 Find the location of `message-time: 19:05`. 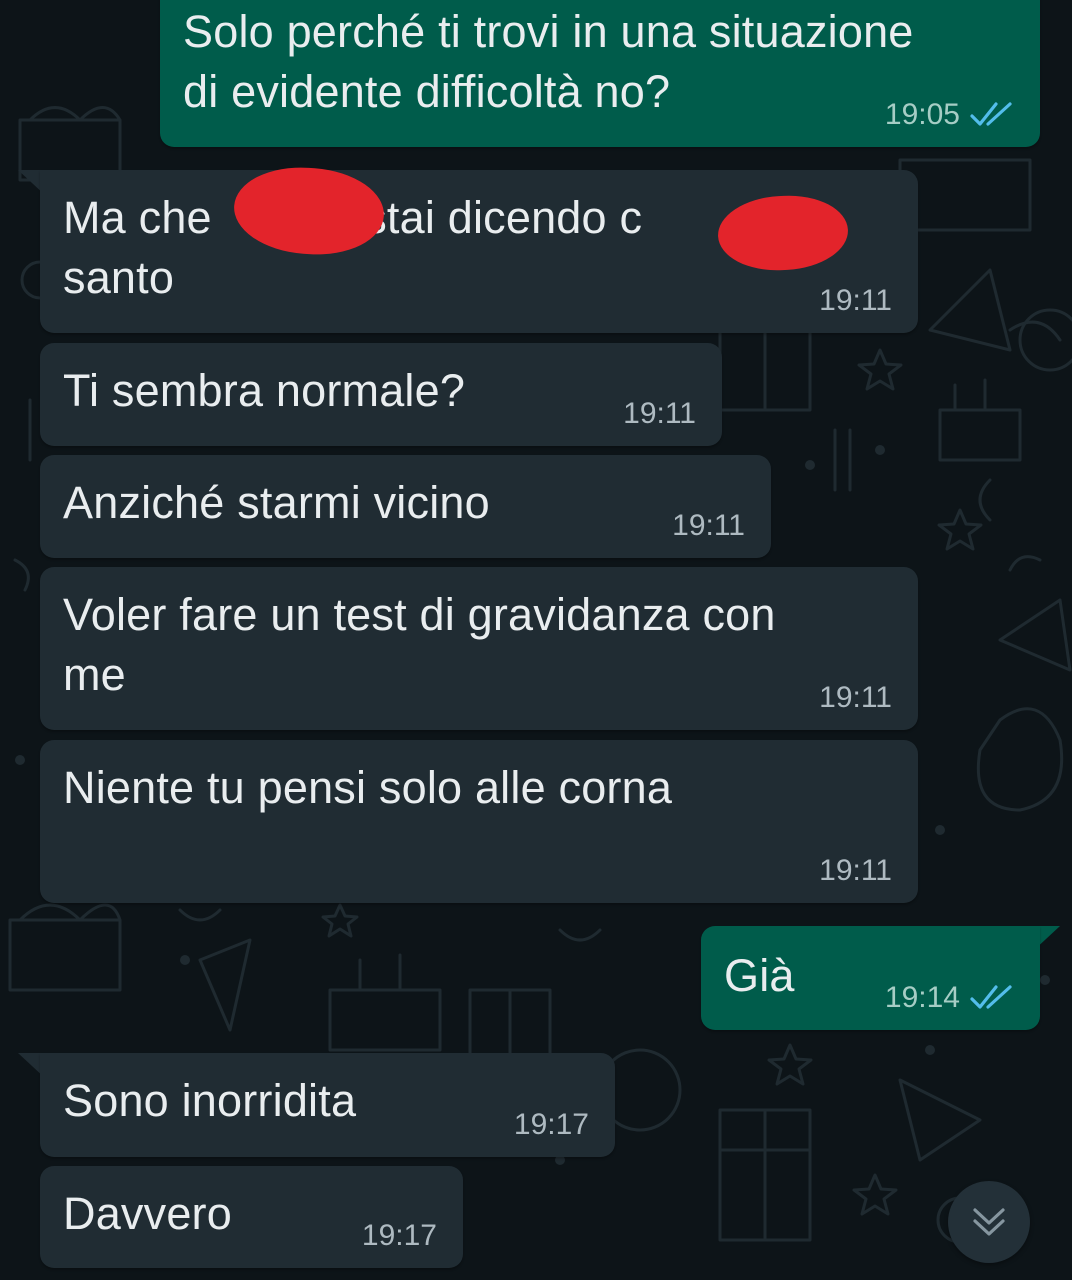

message-time: 19:05 is located at coordinates (922, 114).